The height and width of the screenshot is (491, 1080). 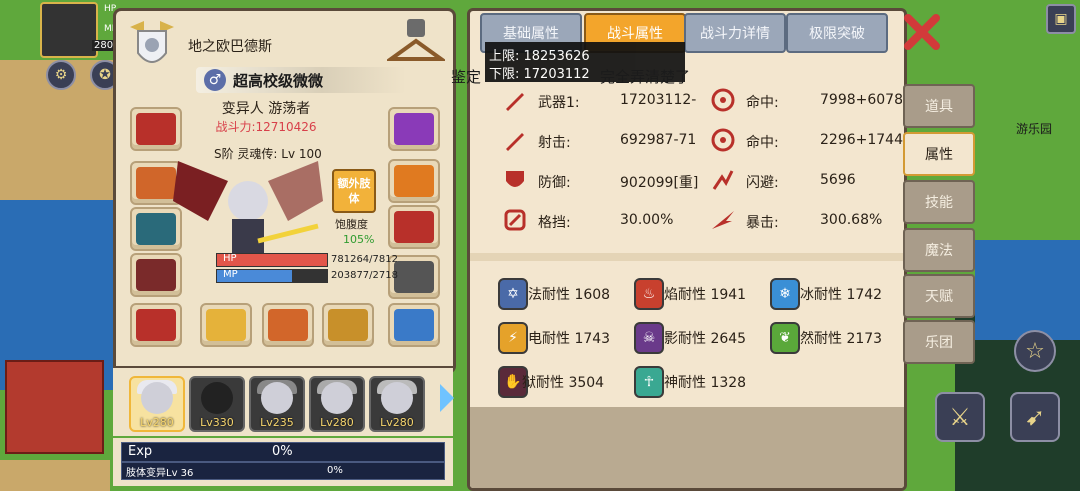 What do you see at coordinates (922, 32) in the screenshot?
I see `close-icon` at bounding box center [922, 32].